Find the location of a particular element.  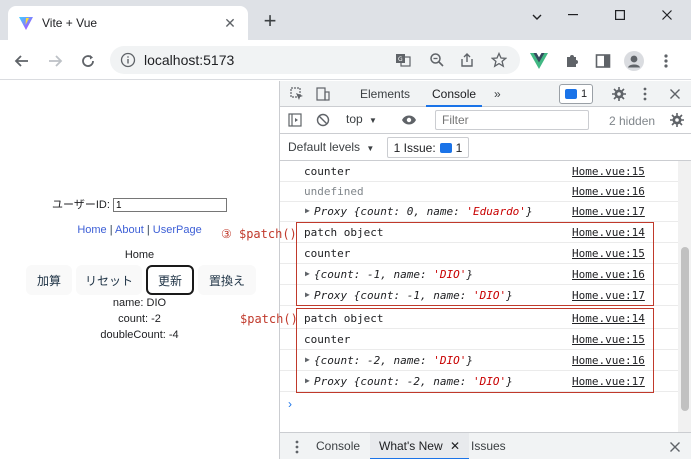

drawer-tab-console: Console is located at coordinates (338, 446).